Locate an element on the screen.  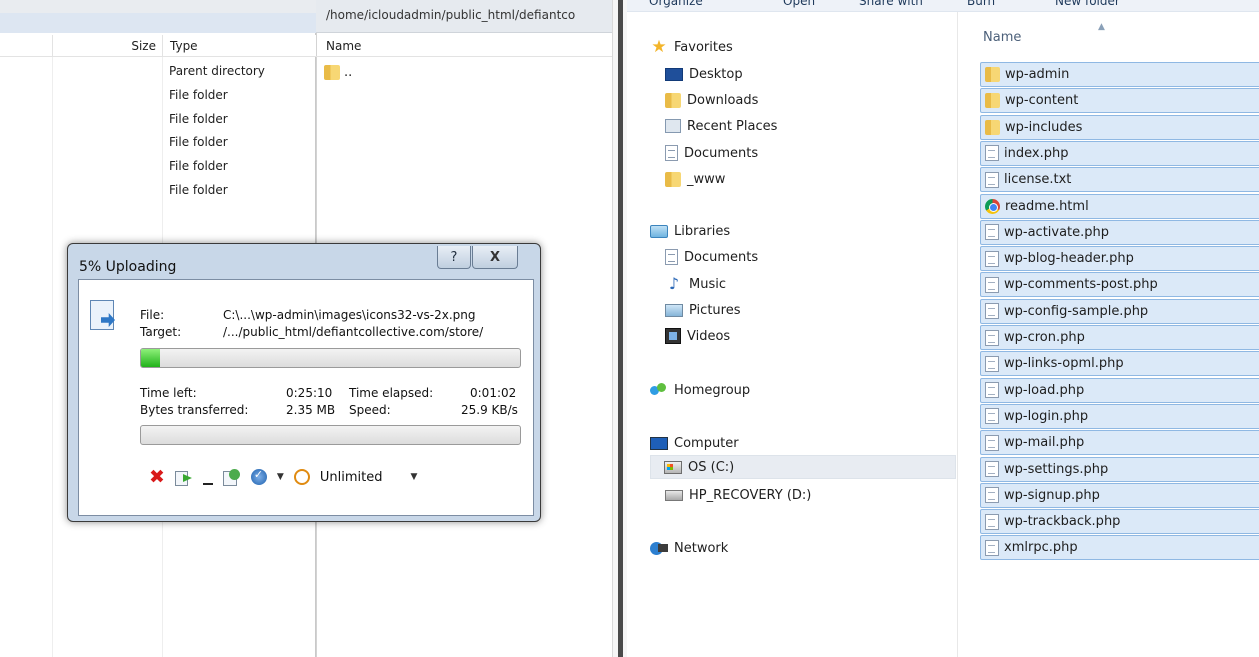
nav-label: _www is located at coordinates (706, 179).